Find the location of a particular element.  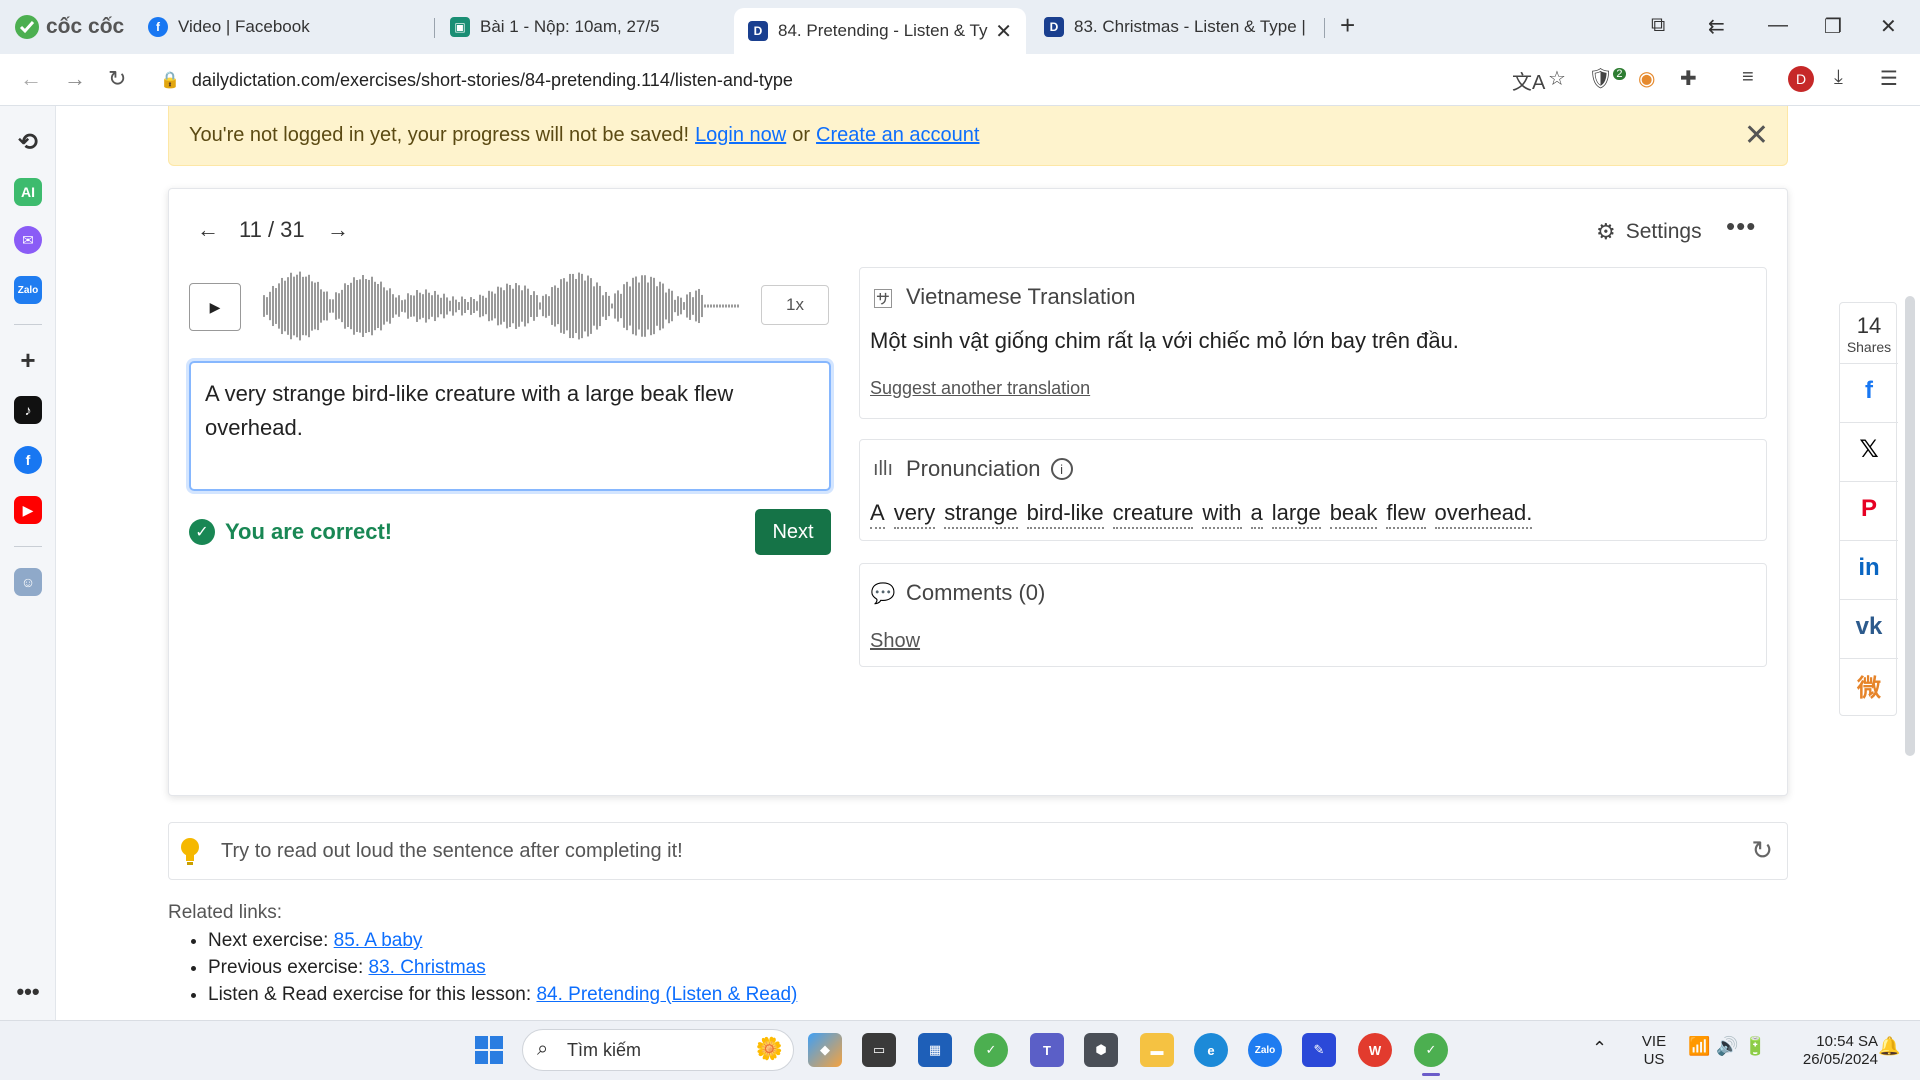

forward-arrow-icon: → is located at coordinates (75, 79).